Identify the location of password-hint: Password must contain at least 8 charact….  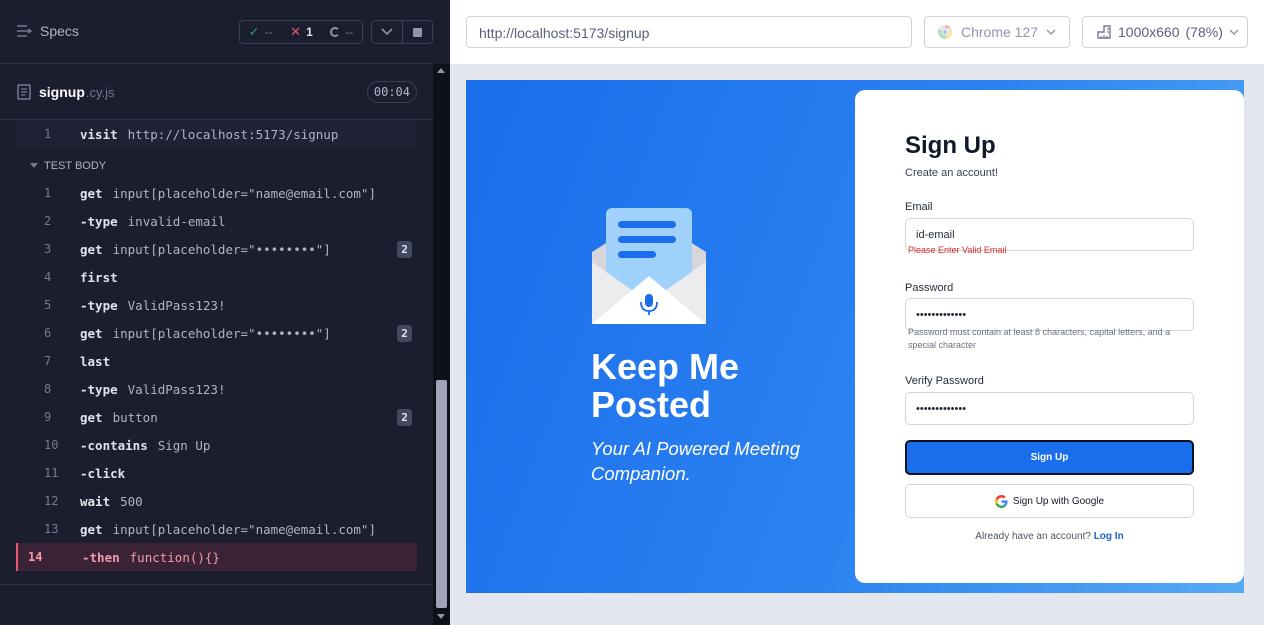
(1039, 338).